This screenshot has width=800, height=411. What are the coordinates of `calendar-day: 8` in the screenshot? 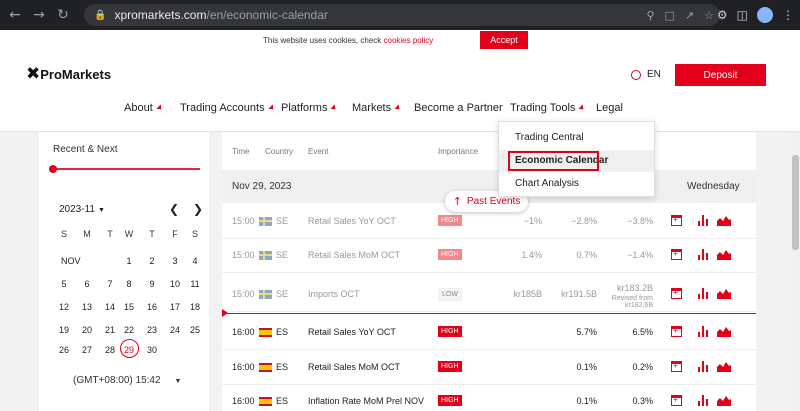 It's located at (129, 284).